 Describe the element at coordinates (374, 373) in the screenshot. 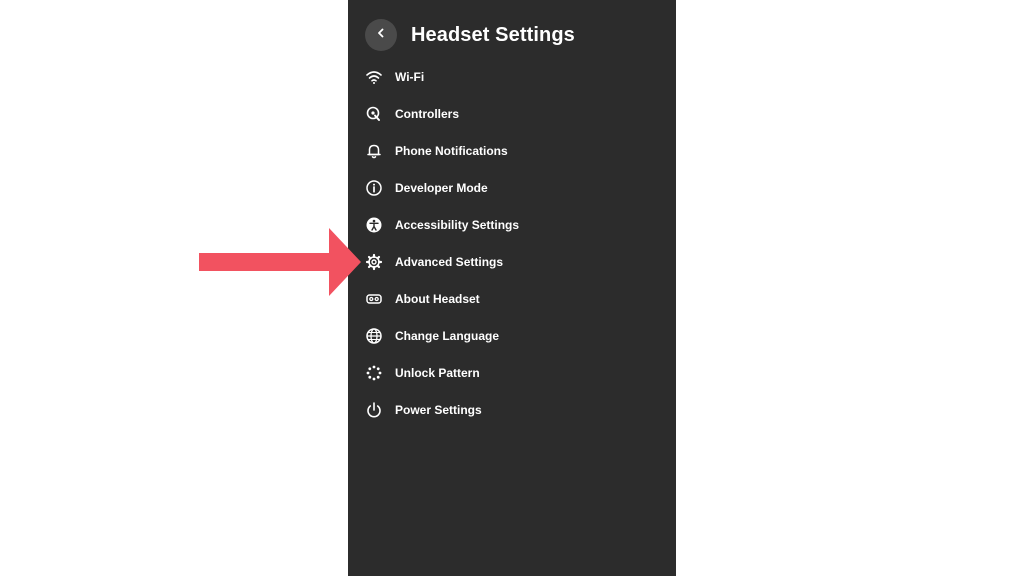

I see `pattern-dots-icon` at that location.